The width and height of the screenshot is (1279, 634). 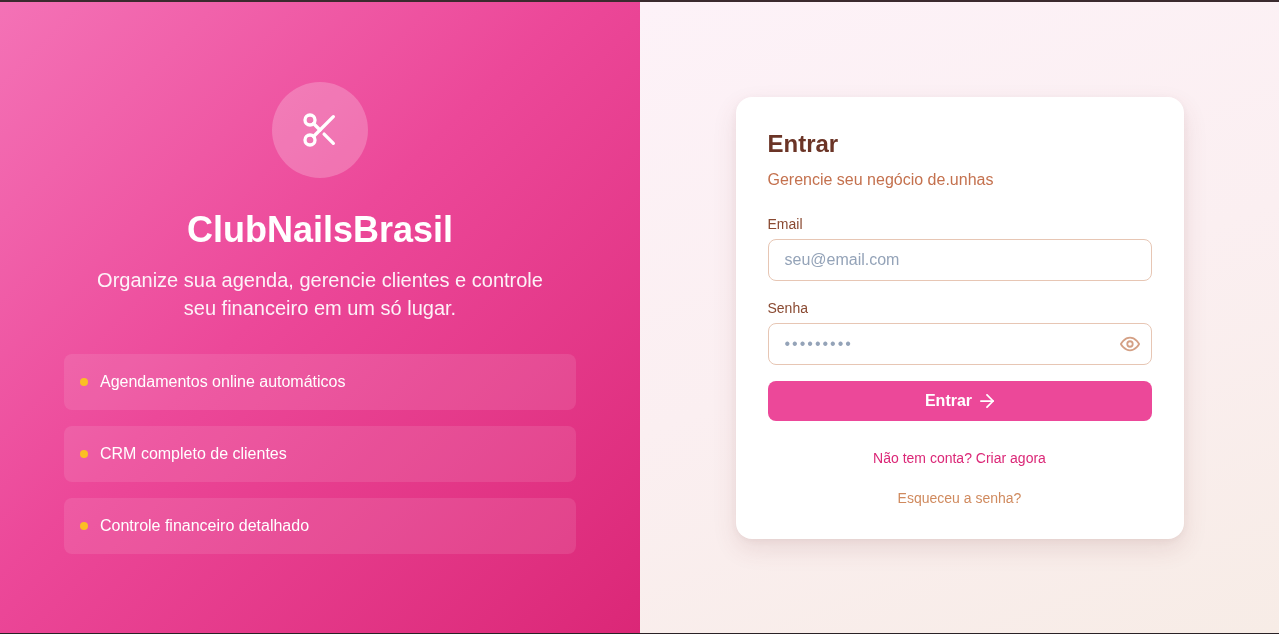 What do you see at coordinates (320, 229) in the screenshot?
I see `brand-name: ClubNailsBrasil` at bounding box center [320, 229].